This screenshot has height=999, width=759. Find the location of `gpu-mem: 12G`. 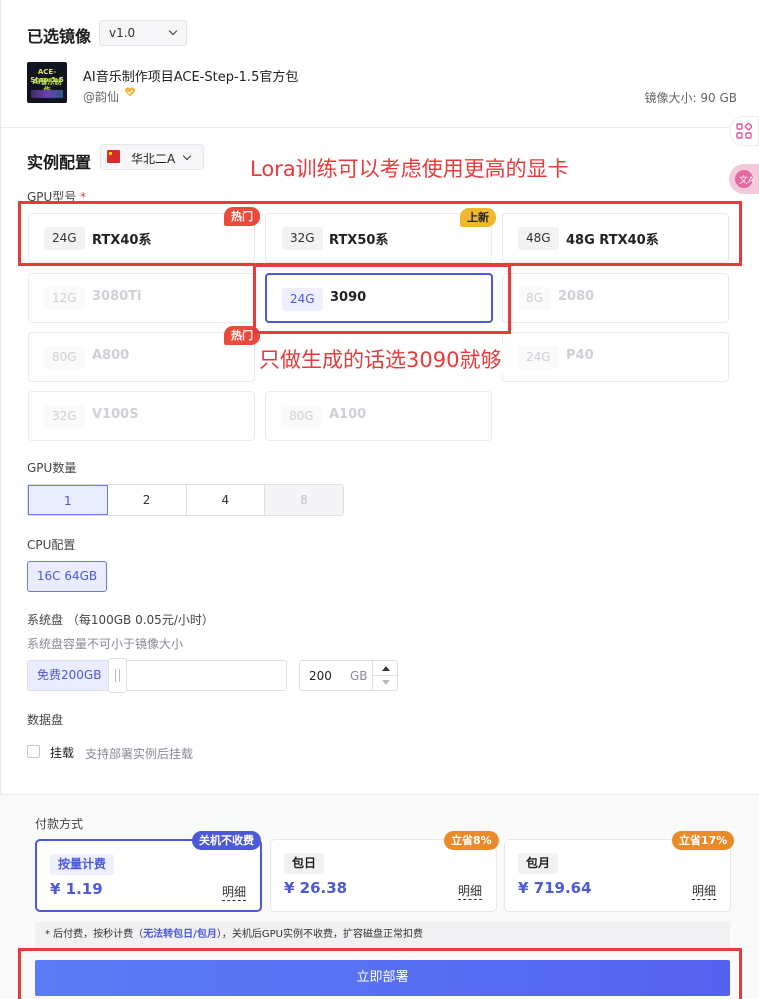

gpu-mem: 12G is located at coordinates (64, 298).